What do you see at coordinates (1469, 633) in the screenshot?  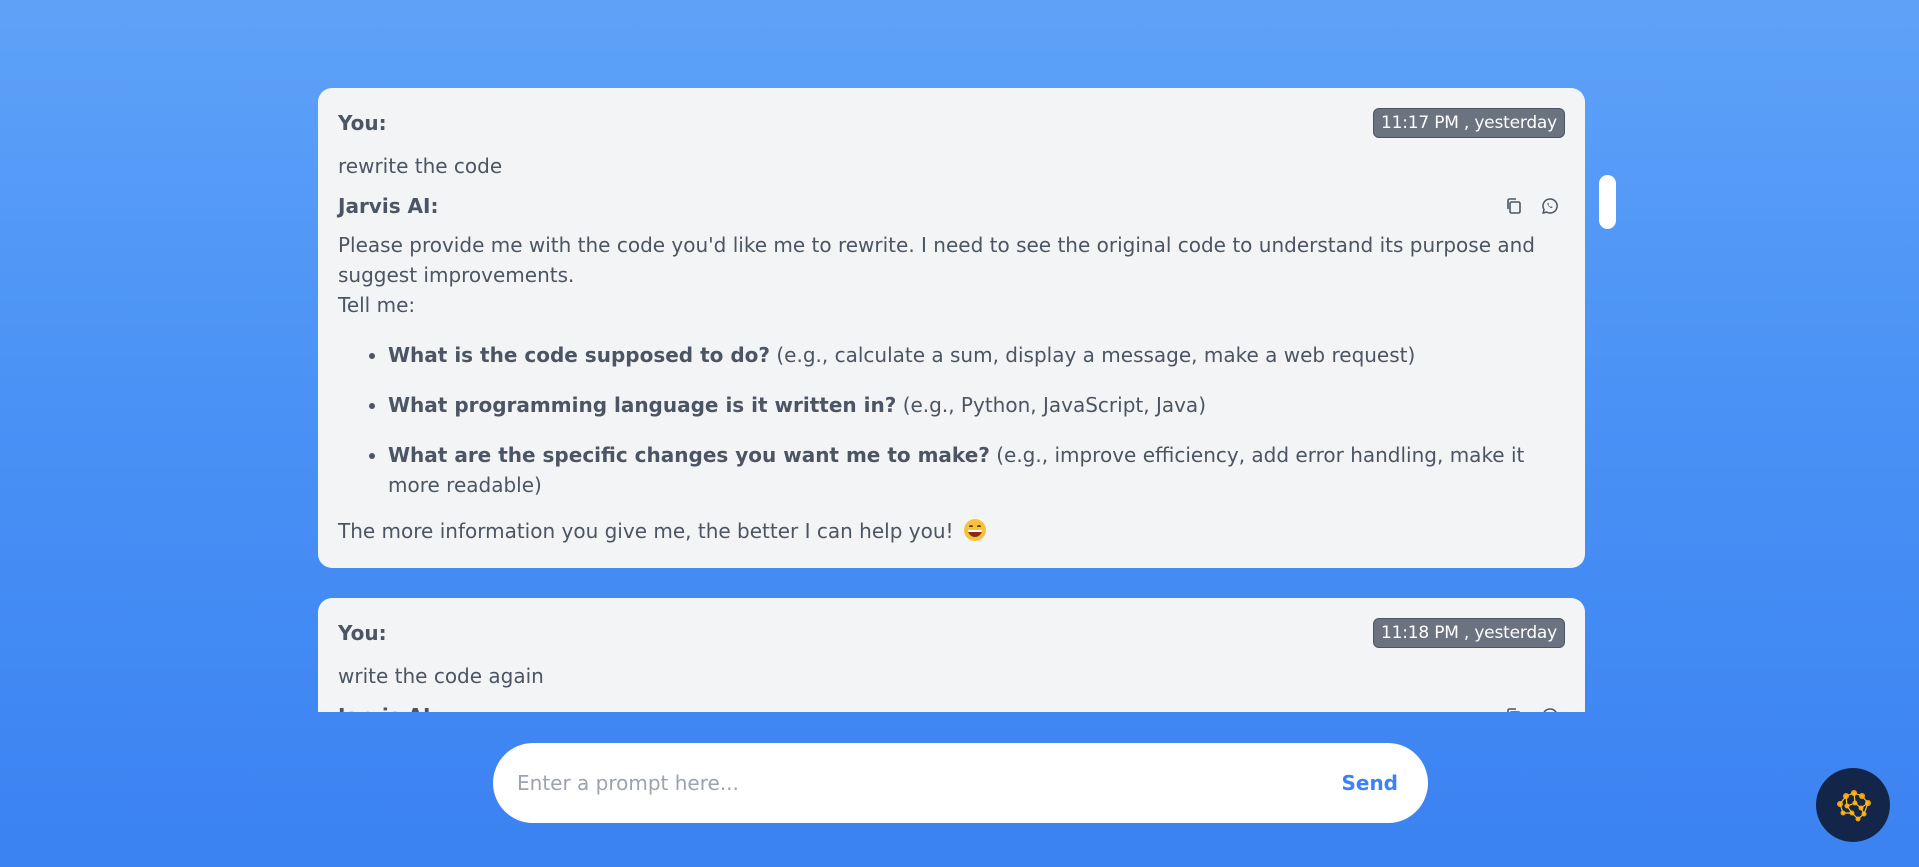 I see `timestamp-badge: 11:18 PM , yesterday` at bounding box center [1469, 633].